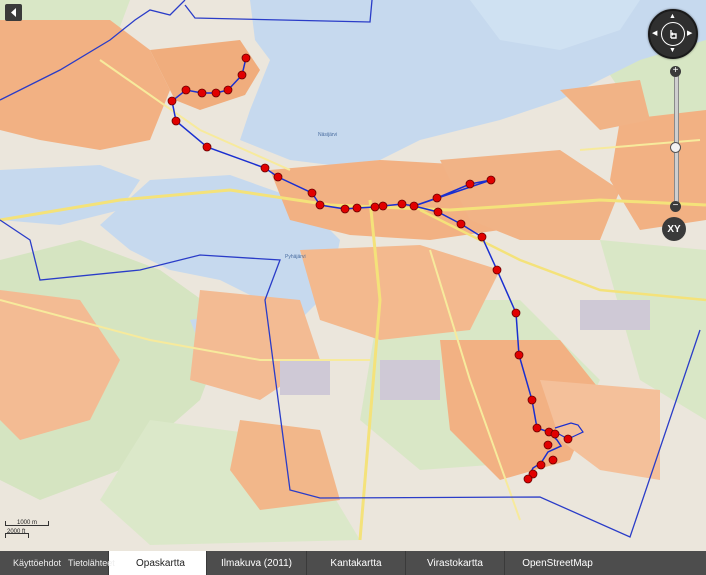  Describe the element at coordinates (672, 50) in the screenshot. I see `pan-down-button: ▼` at that location.